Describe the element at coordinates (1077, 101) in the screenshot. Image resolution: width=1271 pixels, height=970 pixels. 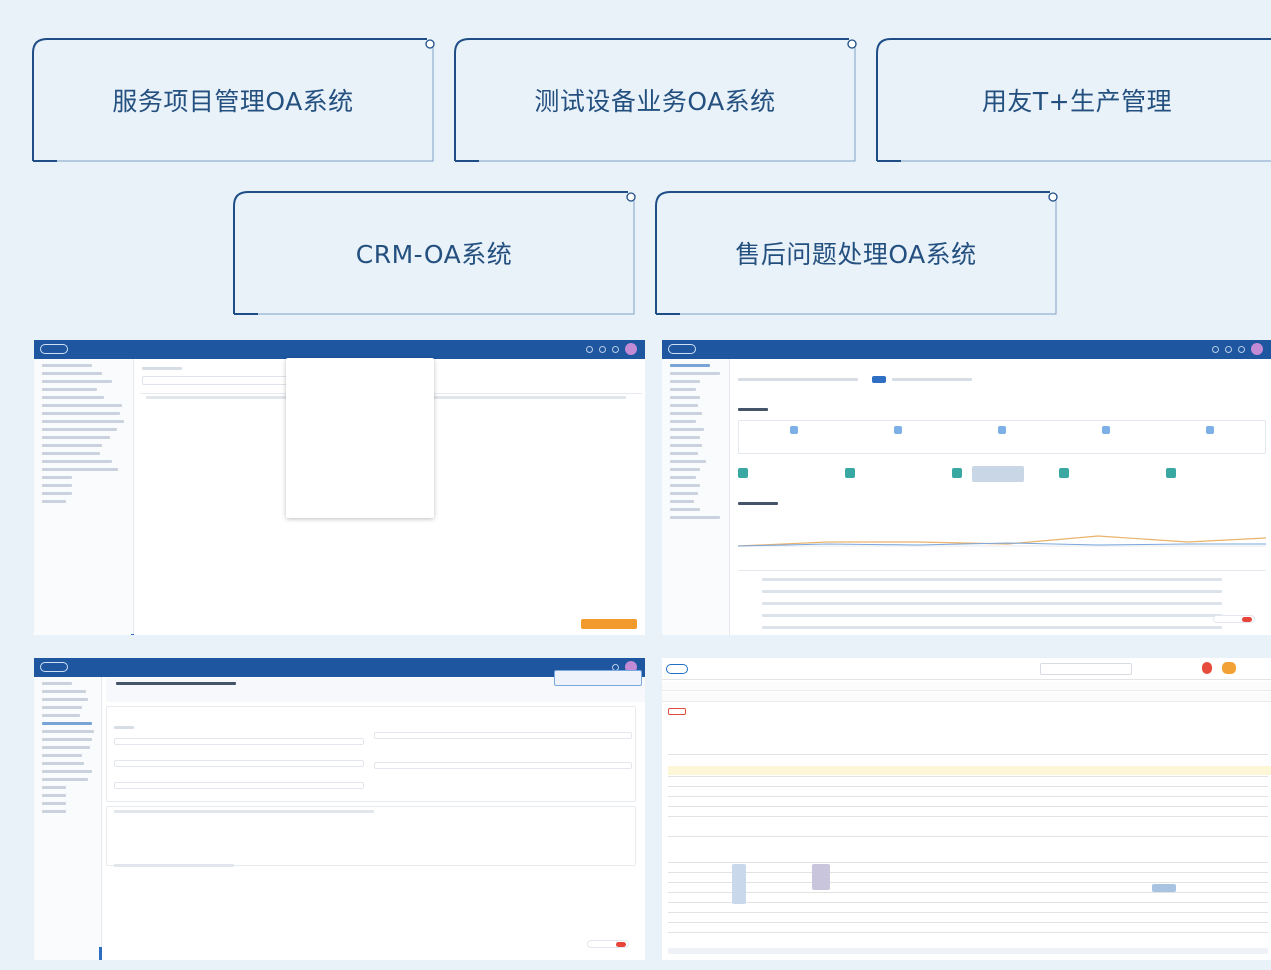
I see `card-label: 用友T+生产管理` at that location.